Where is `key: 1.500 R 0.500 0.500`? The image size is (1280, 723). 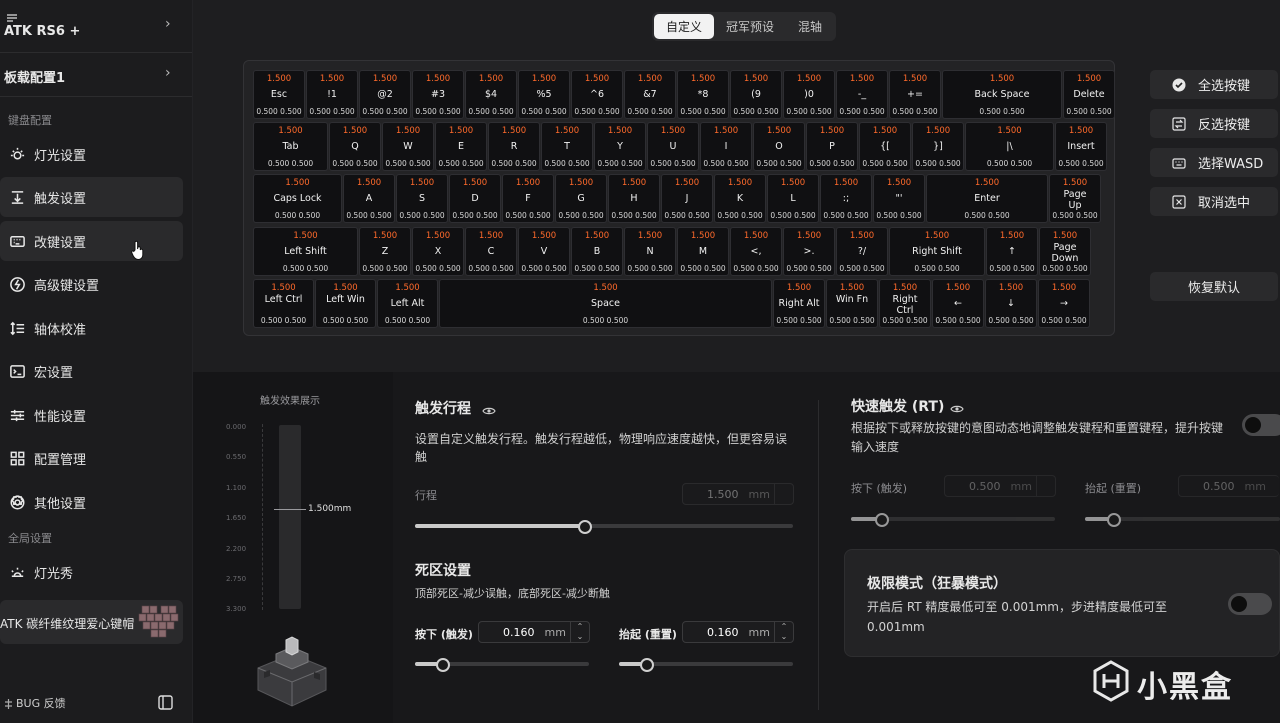 key: 1.500 R 0.500 0.500 is located at coordinates (514, 146).